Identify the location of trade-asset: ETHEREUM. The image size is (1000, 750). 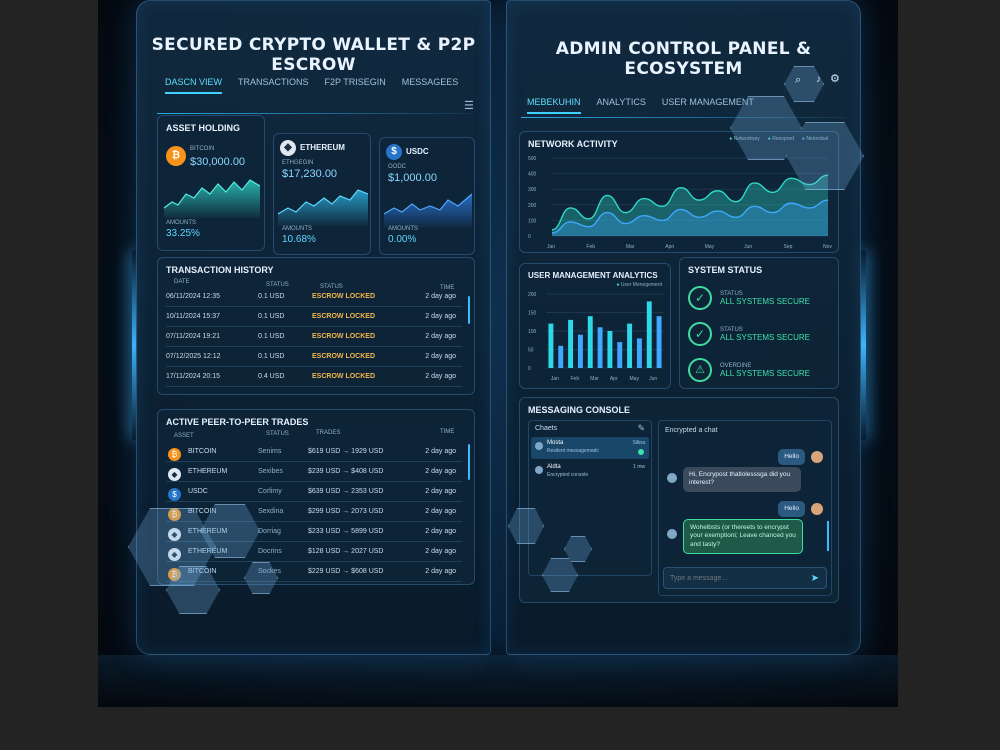
(208, 471).